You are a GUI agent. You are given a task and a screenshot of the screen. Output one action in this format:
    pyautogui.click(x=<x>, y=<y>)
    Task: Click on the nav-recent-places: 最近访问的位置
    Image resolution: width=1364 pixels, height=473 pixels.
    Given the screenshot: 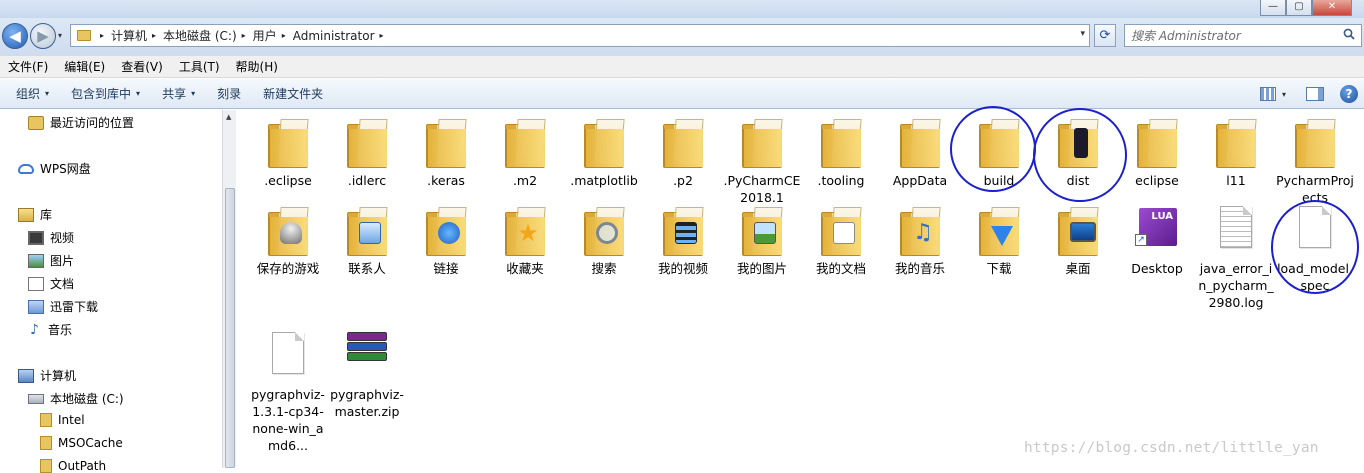 What is the action you would take?
    pyautogui.click(x=81, y=122)
    